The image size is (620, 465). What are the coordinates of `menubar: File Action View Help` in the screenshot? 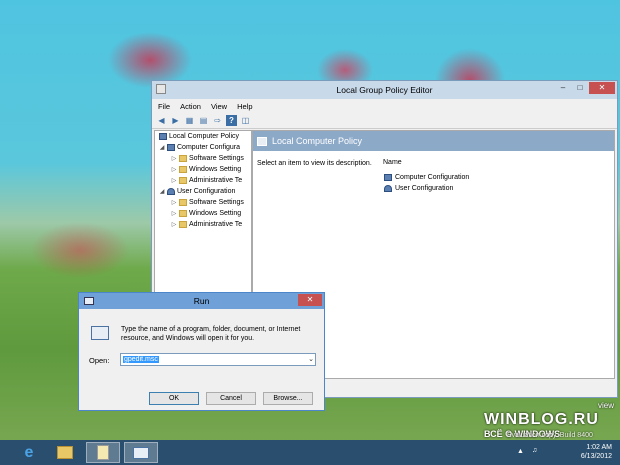 It's located at (384, 106).